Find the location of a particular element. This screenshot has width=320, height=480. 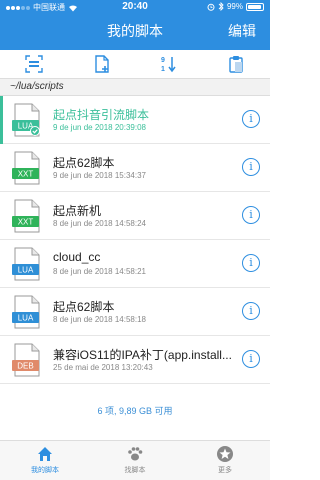

scan-button is located at coordinates (34, 64).